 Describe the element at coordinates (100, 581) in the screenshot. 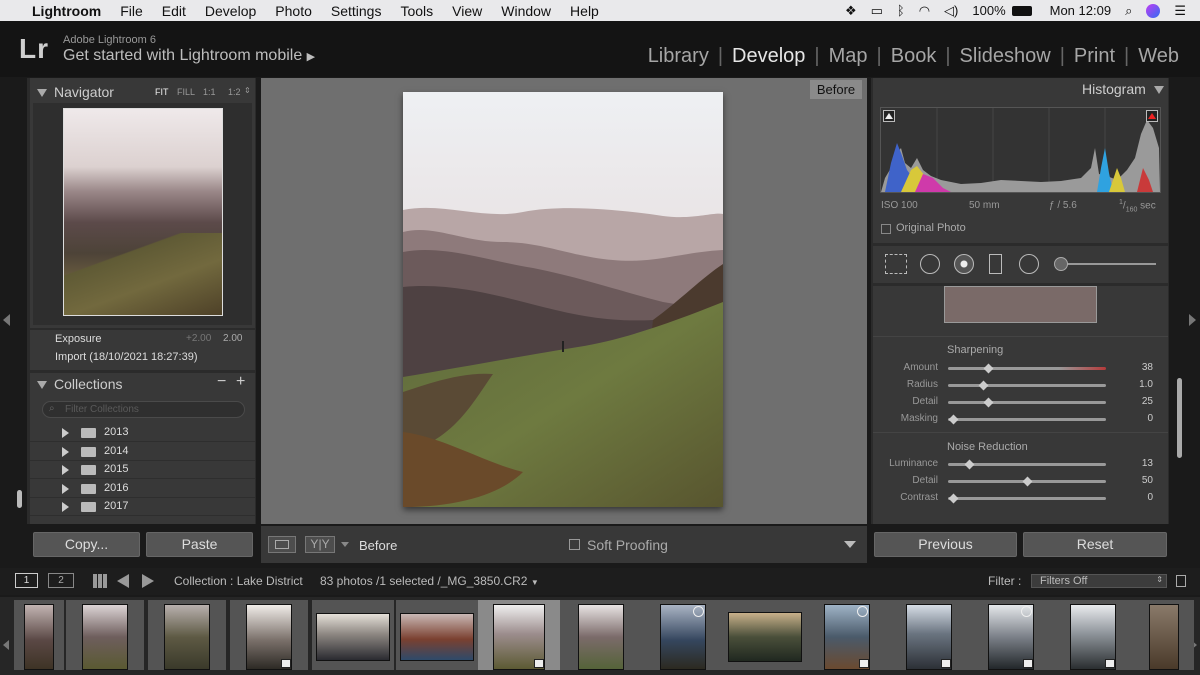

I see `grid-view-icon` at that location.